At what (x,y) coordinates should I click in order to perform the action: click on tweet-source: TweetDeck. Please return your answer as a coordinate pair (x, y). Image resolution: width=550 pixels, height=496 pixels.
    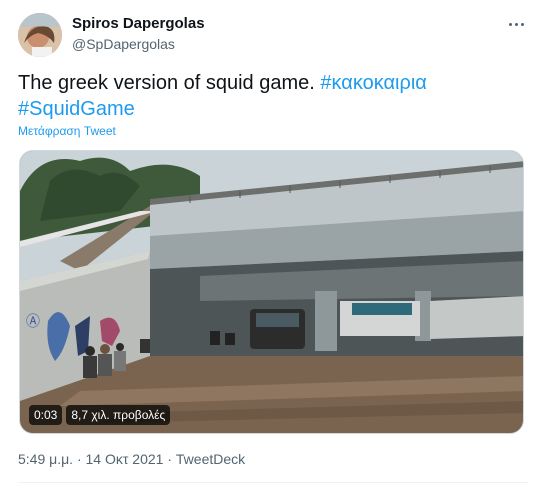
    Looking at the image, I should click on (210, 459).